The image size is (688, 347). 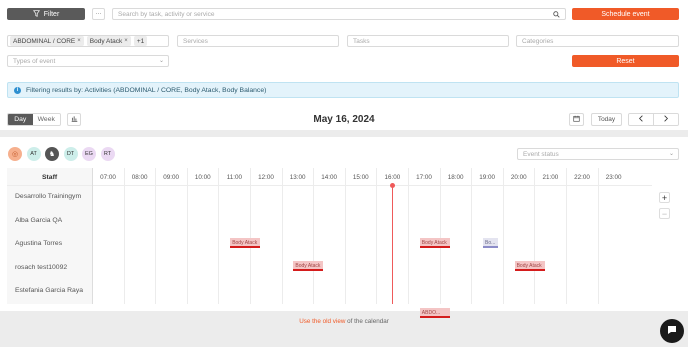 I want to click on hour-label: 15:00, so click(x=360, y=177).